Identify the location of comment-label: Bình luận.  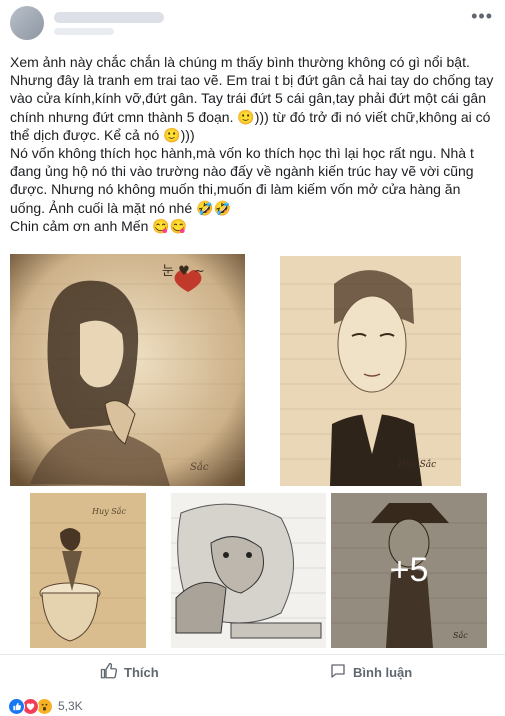
(383, 672).